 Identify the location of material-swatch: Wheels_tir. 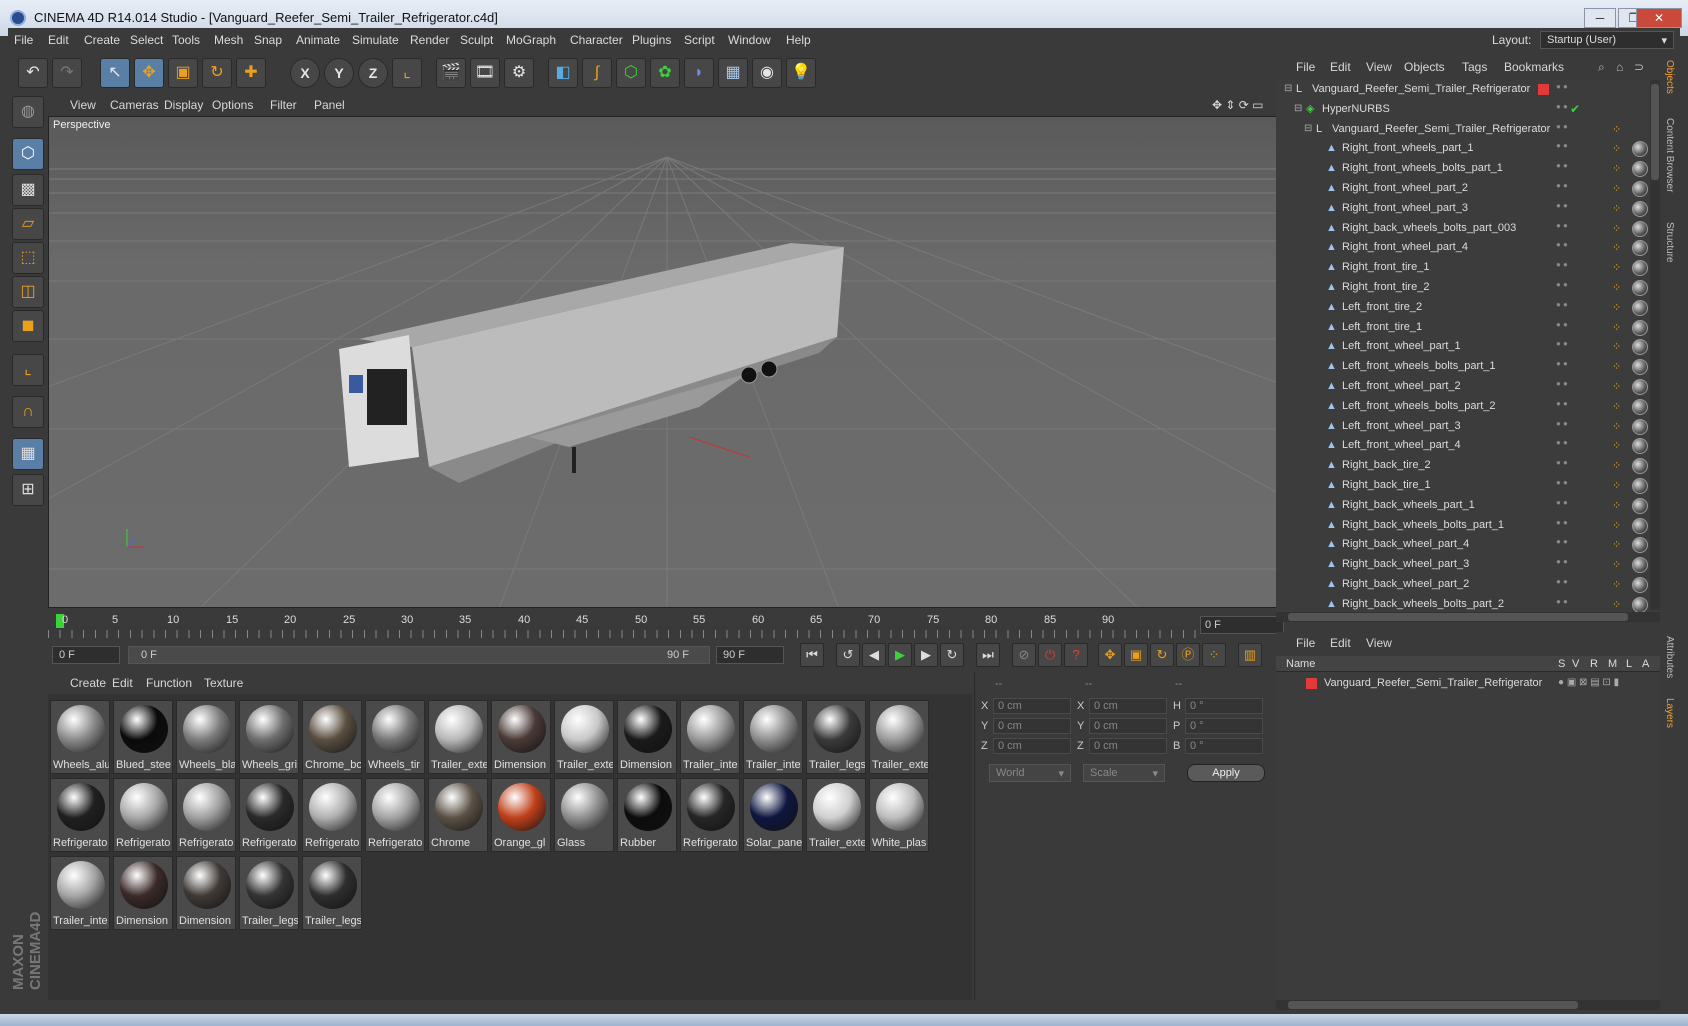
(395, 737).